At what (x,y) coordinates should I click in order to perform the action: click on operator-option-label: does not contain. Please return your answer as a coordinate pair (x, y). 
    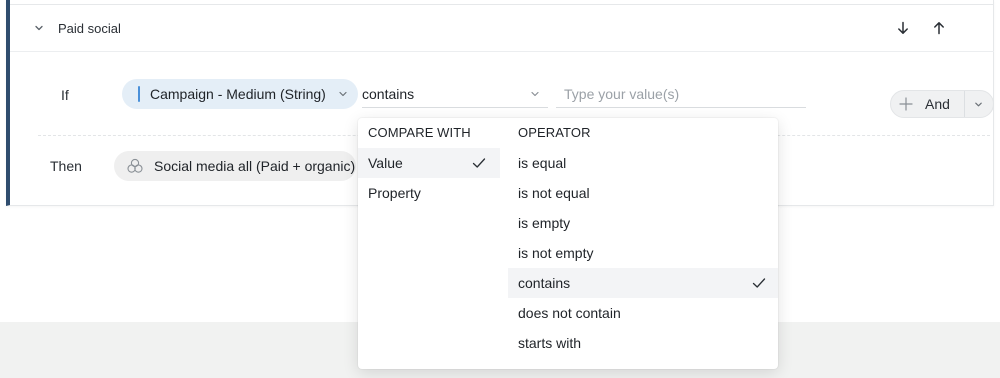
    Looking at the image, I should click on (569, 313).